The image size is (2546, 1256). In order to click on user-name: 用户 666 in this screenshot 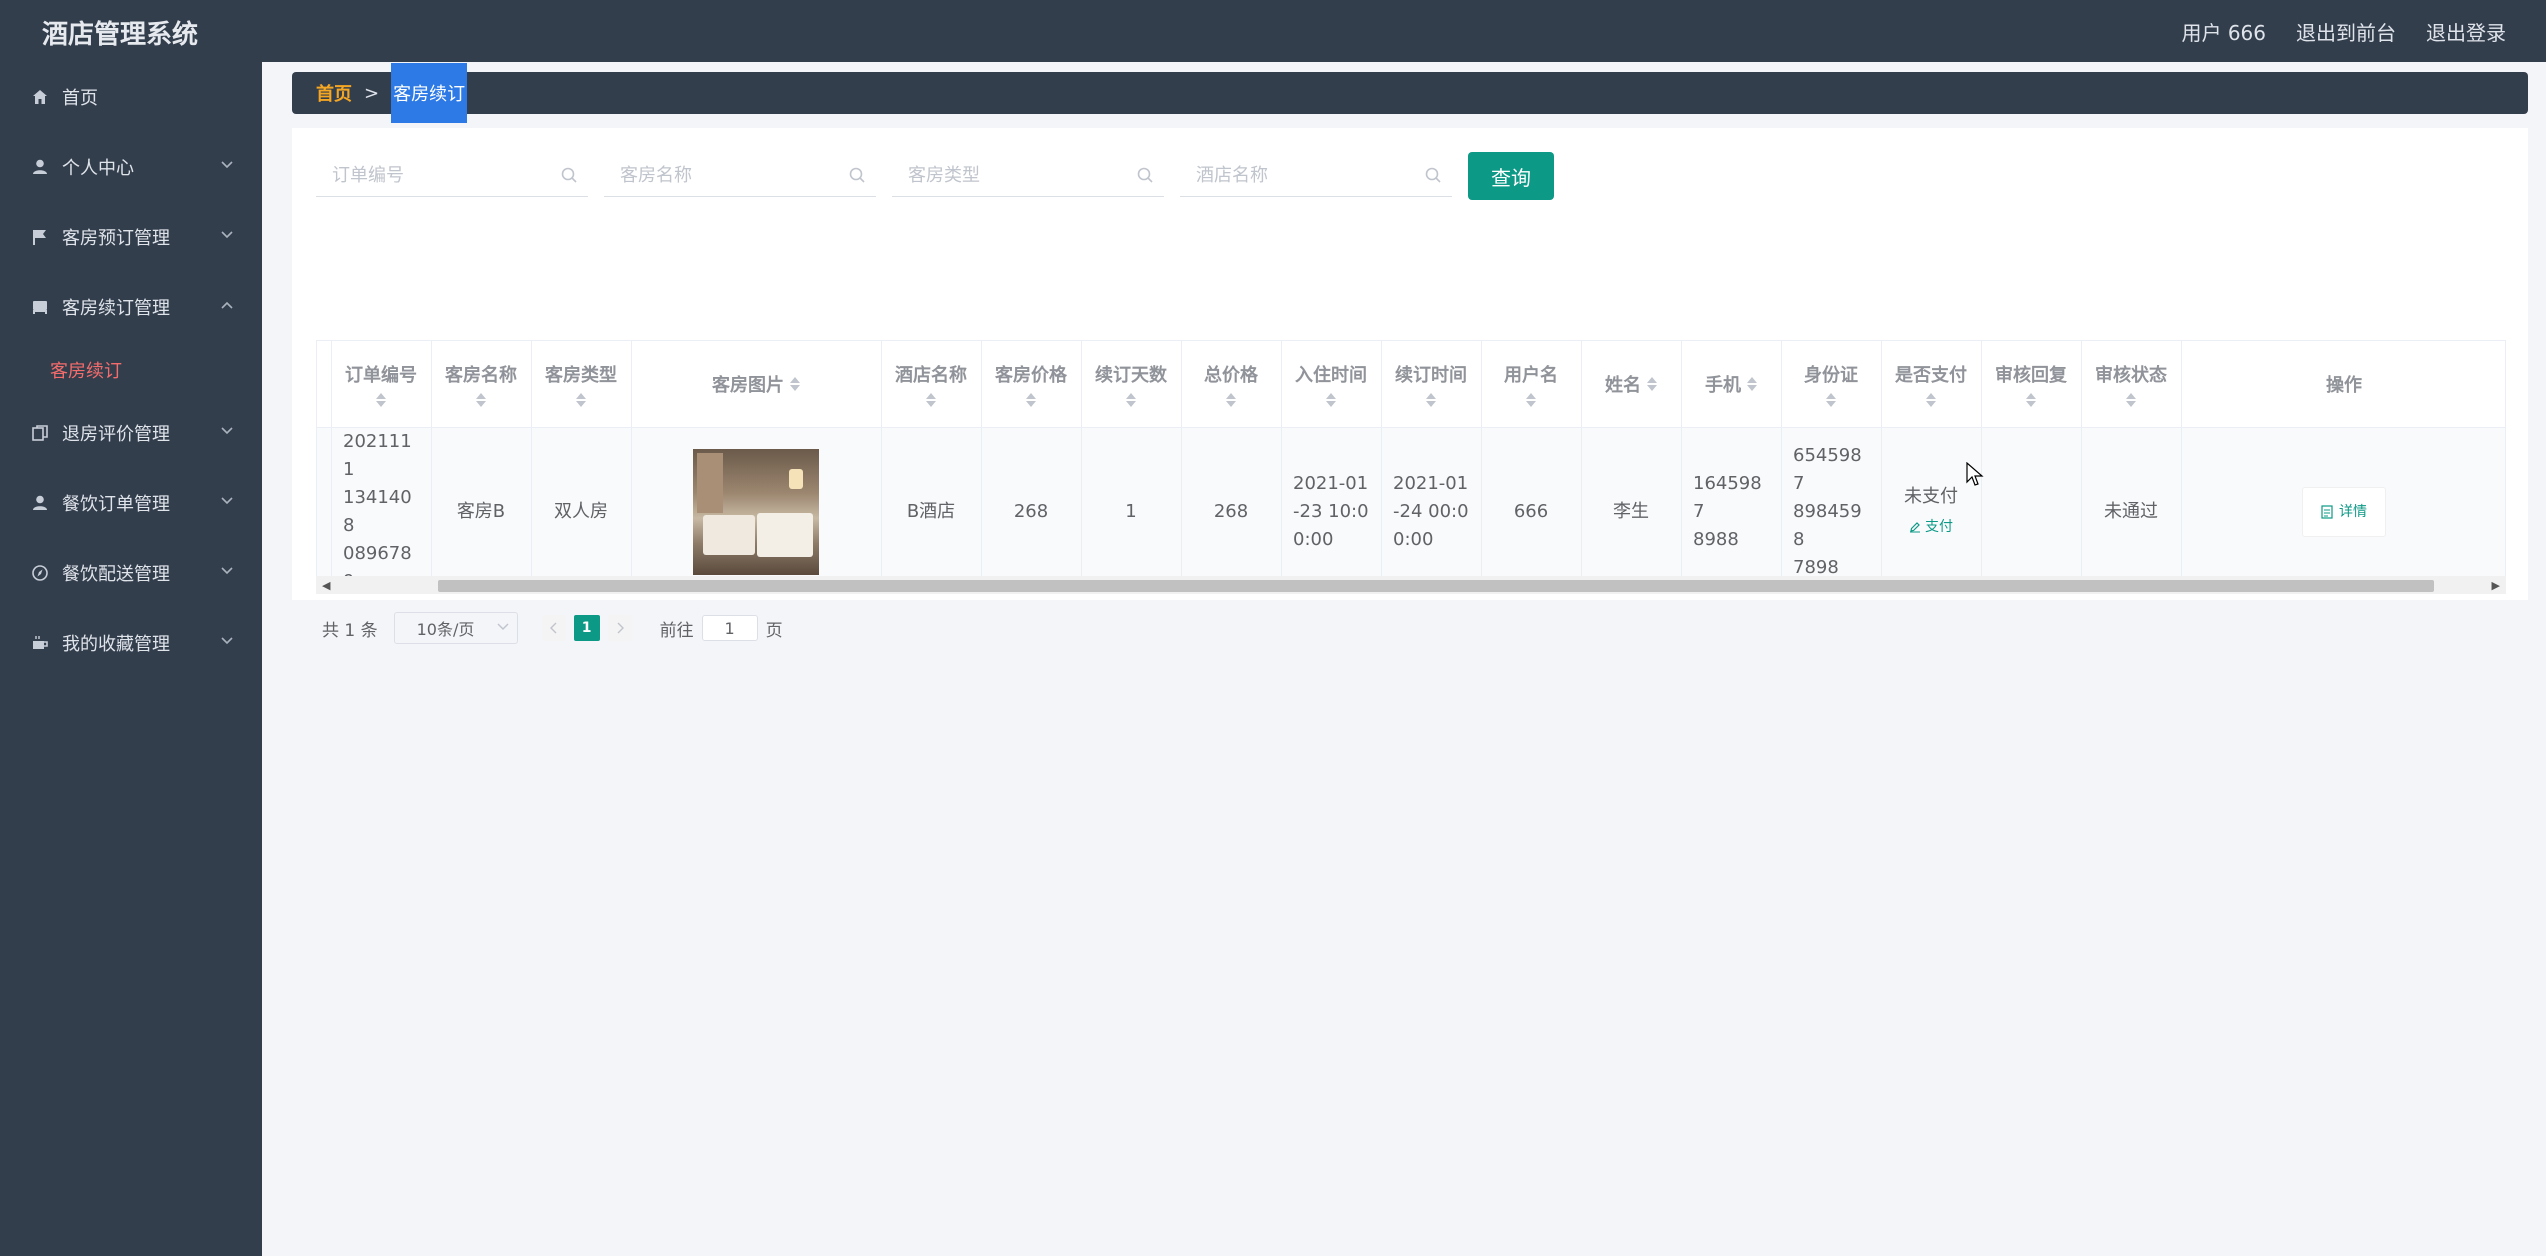, I will do `click(2223, 31)`.